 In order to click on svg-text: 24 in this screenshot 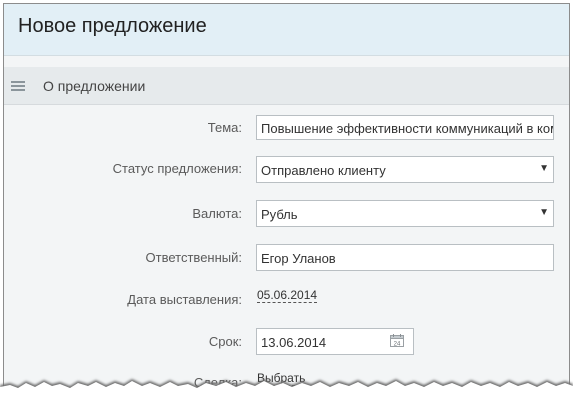, I will do `click(397, 345)`.